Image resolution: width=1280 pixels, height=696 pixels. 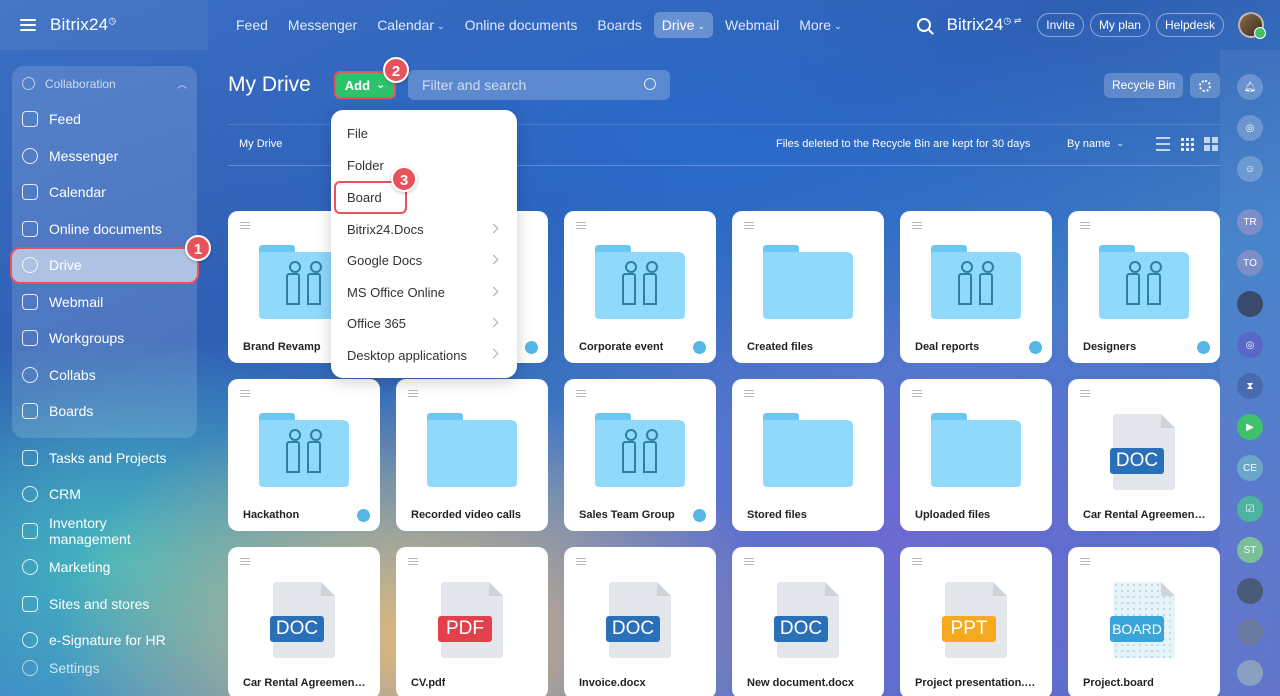 What do you see at coordinates (820, 25) in the screenshot?
I see `nav-more: More ⌄` at bounding box center [820, 25].